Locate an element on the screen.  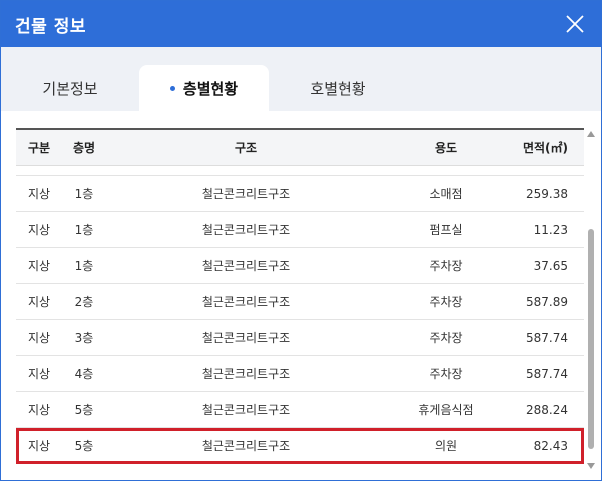
cell-area: 288.24 is located at coordinates (547, 409).